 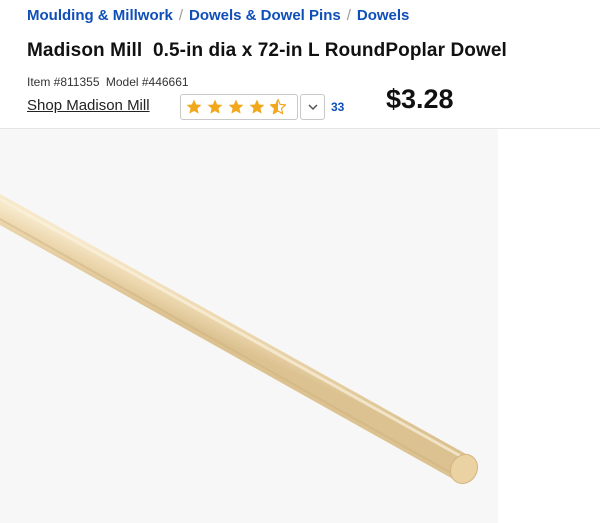 I want to click on shop-brand-link: Shop Madison Mill, so click(x=88, y=105).